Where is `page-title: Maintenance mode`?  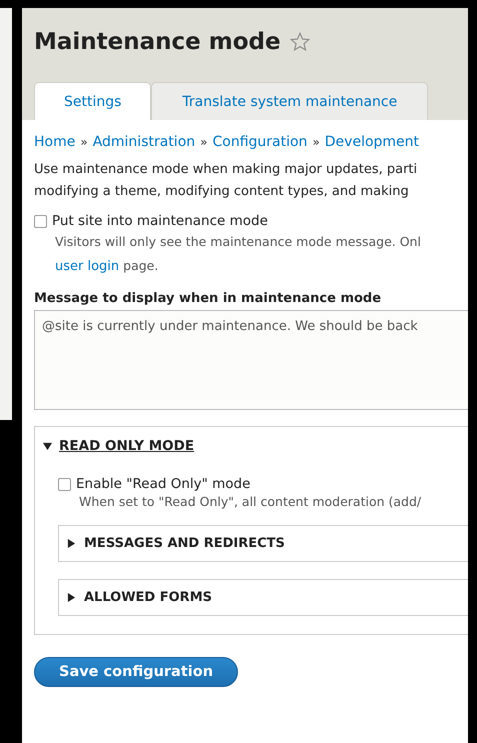
page-title: Maintenance mode is located at coordinates (157, 42).